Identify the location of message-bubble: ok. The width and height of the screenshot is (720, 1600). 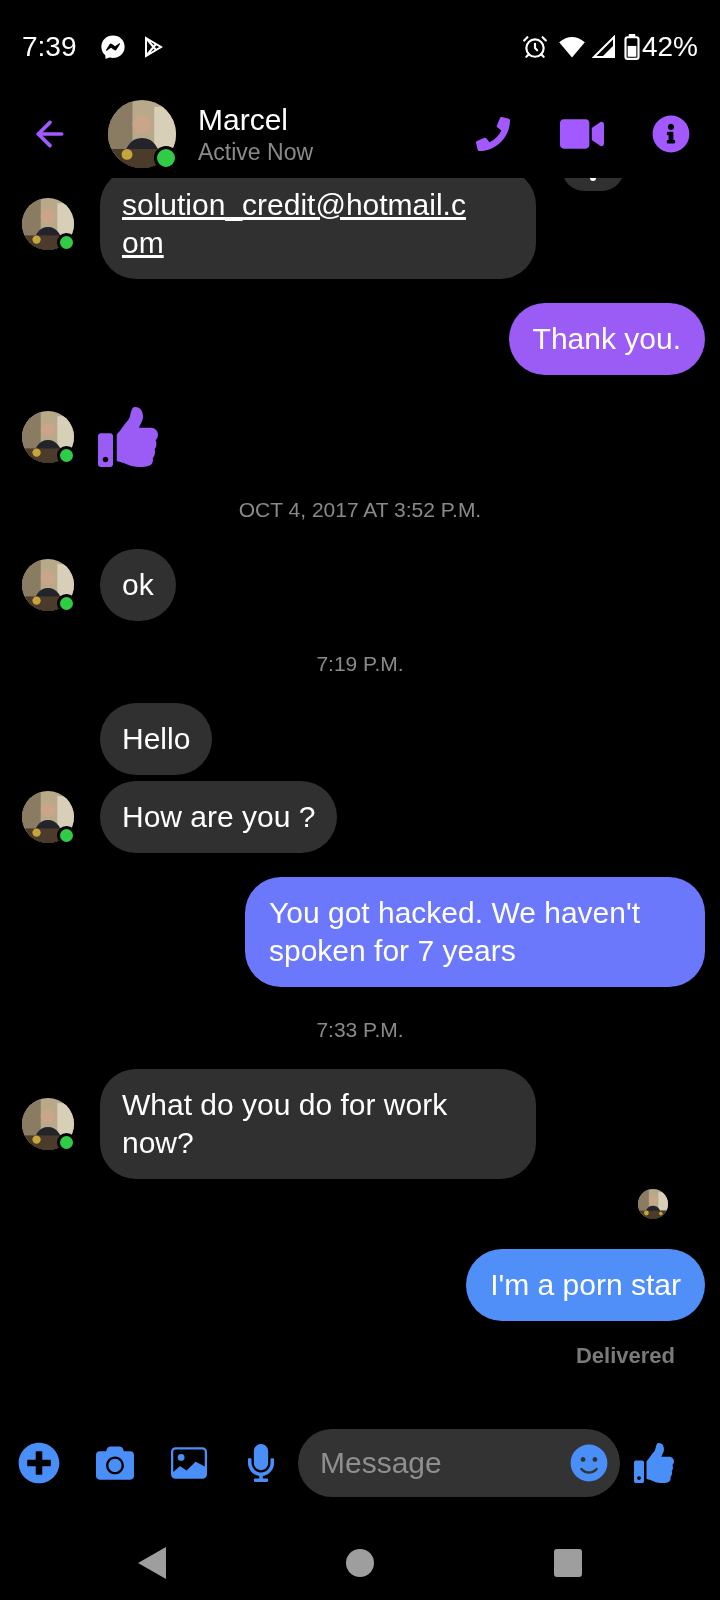
(138, 585).